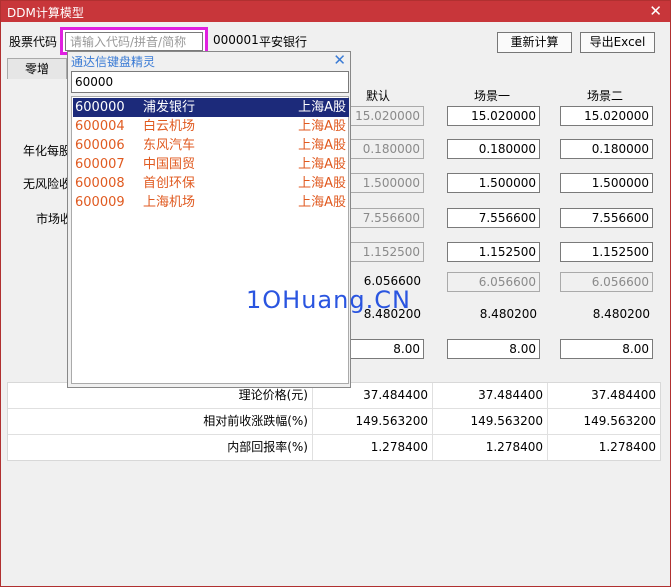 This screenshot has width=671, height=587. Describe the element at coordinates (617, 42) in the screenshot. I see `export-excel-button: 导出Excel` at that location.